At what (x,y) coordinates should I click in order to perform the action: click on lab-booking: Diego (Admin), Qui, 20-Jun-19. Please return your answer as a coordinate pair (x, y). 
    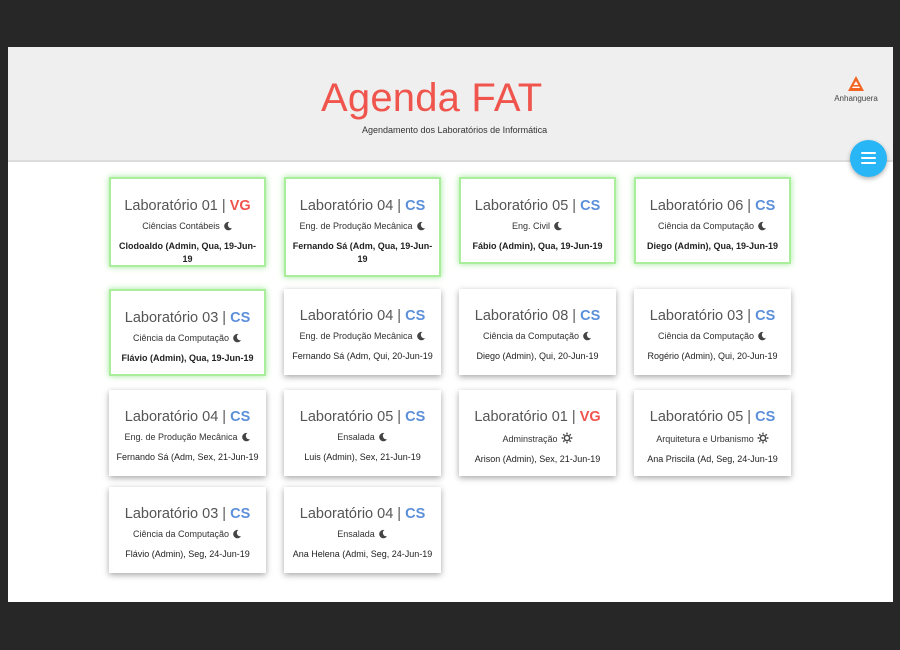
    Looking at the image, I should click on (537, 356).